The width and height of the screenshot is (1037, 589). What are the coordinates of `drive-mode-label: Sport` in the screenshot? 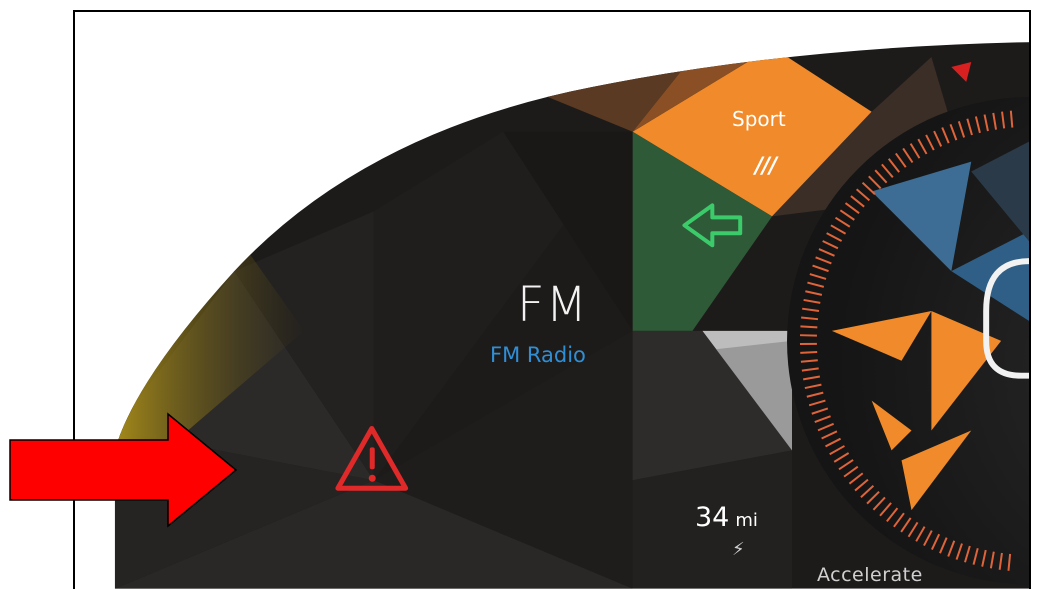 It's located at (759, 119).